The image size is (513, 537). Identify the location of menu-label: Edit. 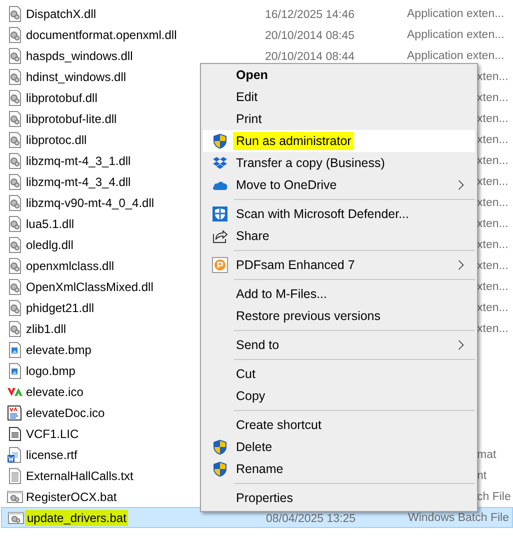
(247, 97).